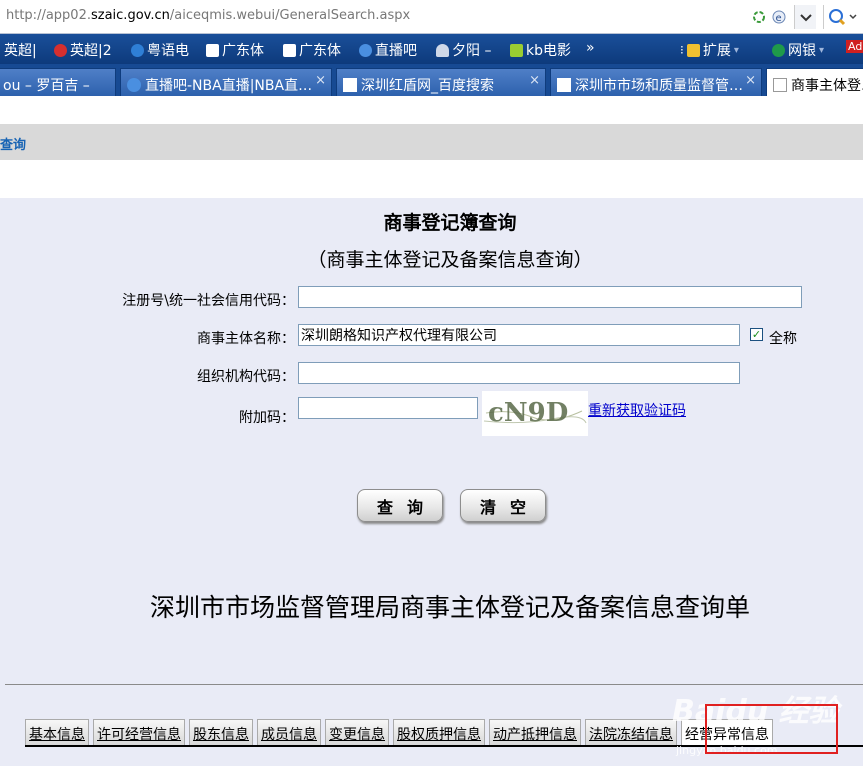 This screenshot has height=766, width=863. I want to click on headphones-icon, so click(442, 50).